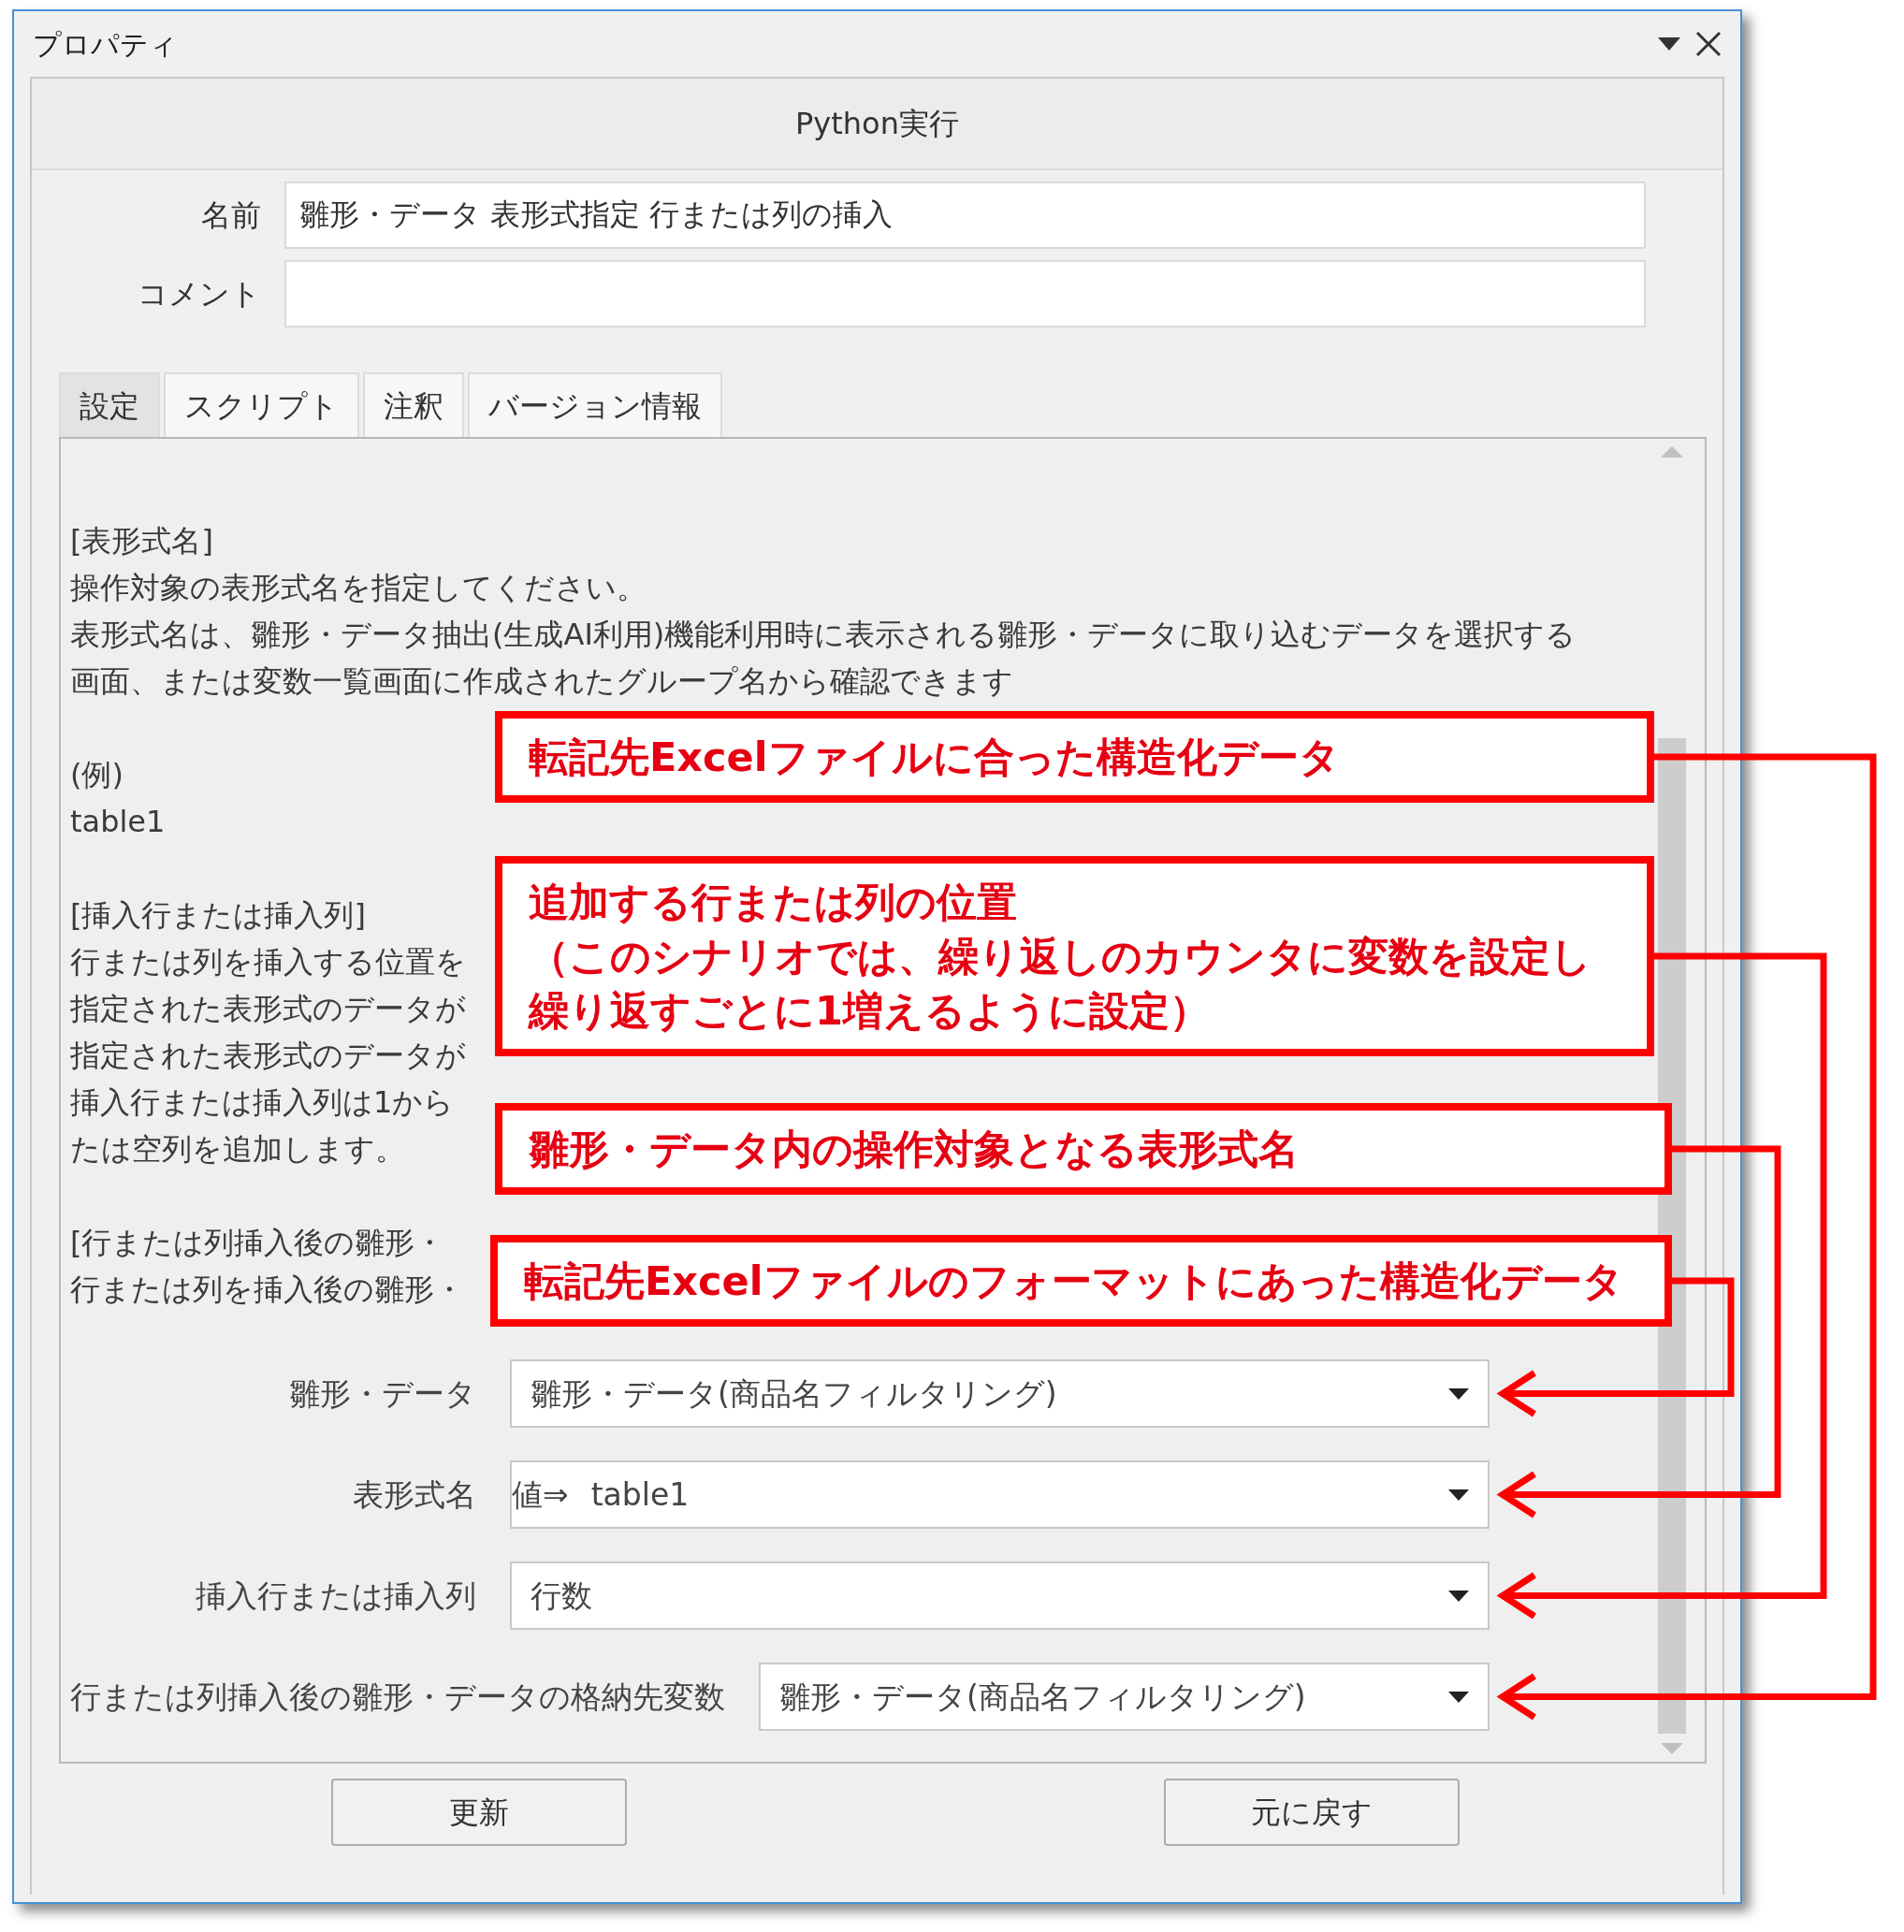  Describe the element at coordinates (231, 216) in the screenshot. I see `field-label: 名前` at that location.